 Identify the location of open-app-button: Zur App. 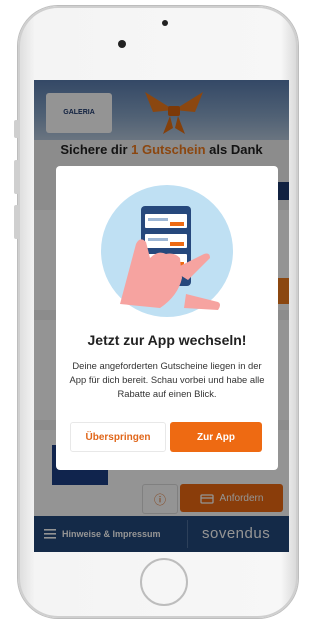
(216, 437).